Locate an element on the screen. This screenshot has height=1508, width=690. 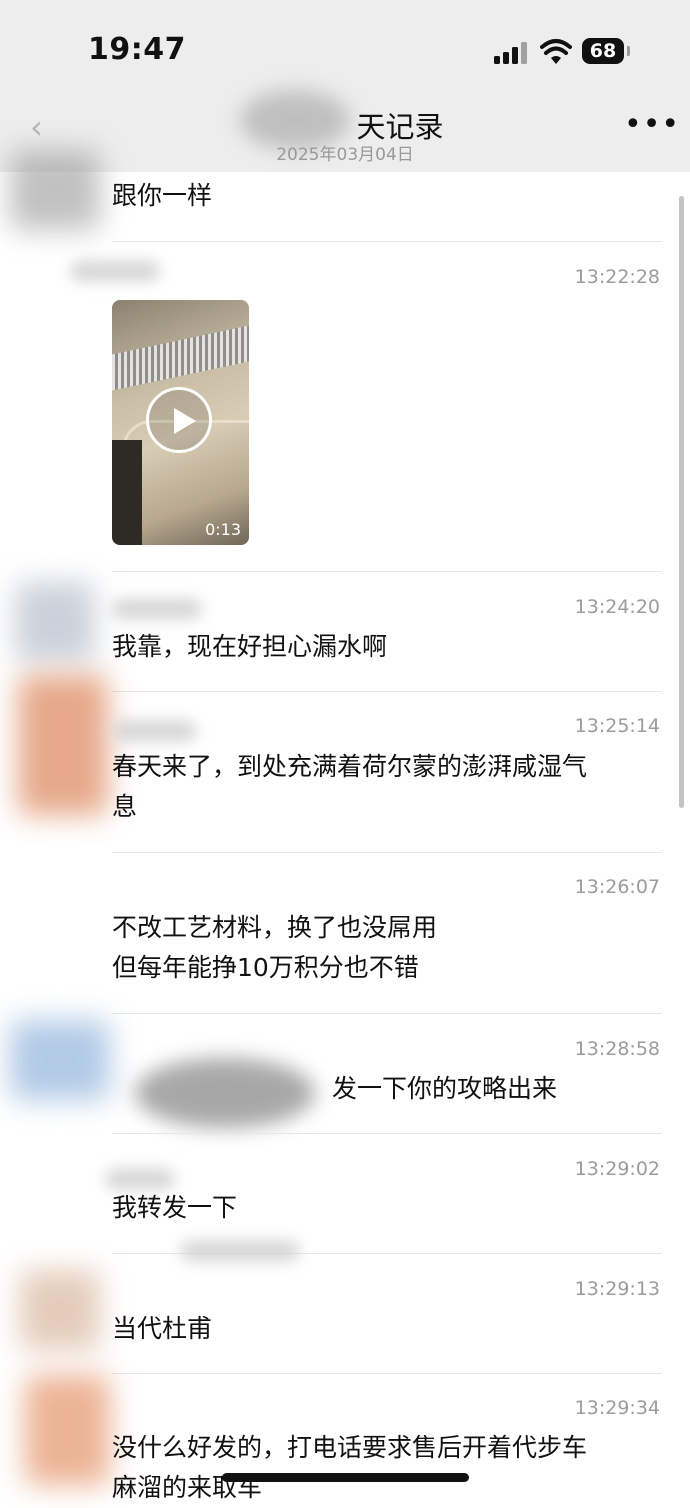
play-icon is located at coordinates (179, 420).